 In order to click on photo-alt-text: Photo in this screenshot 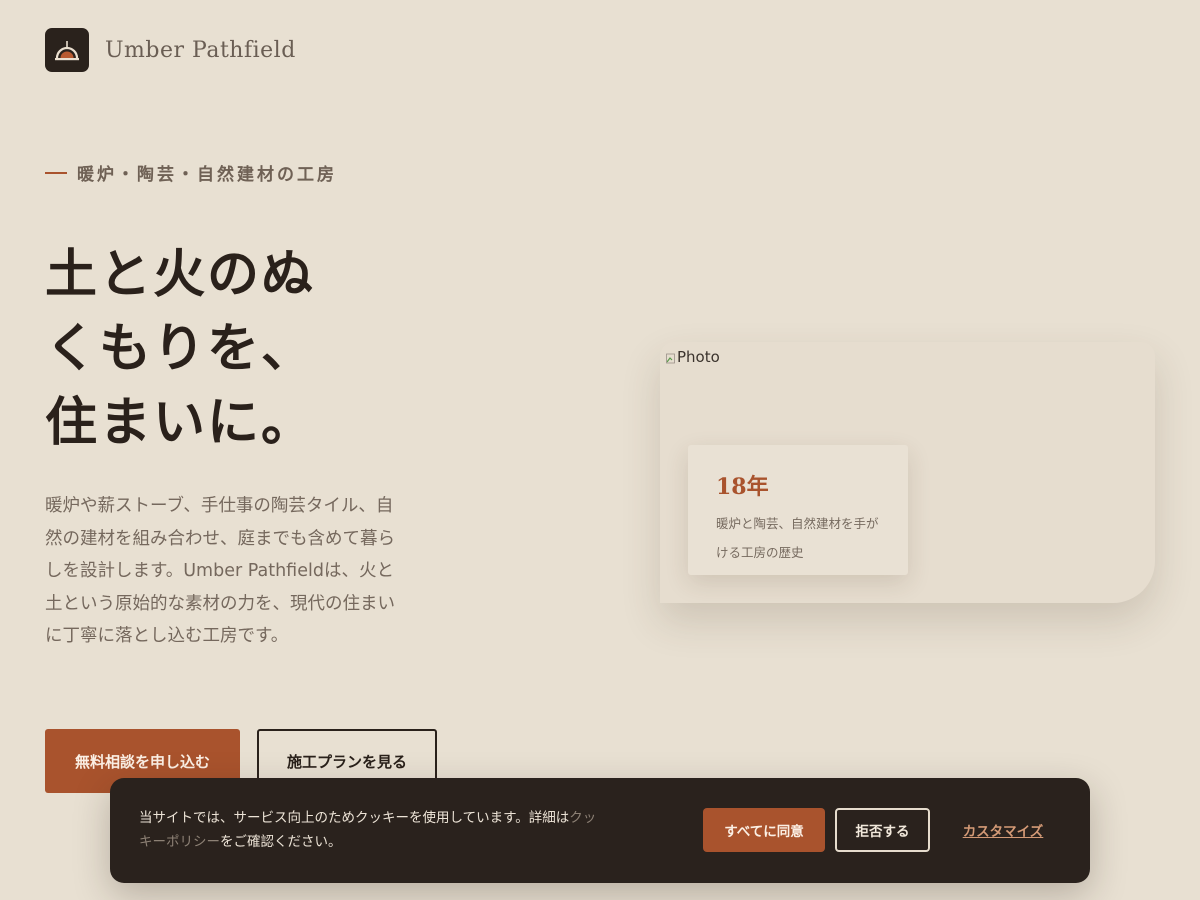, I will do `click(698, 357)`.